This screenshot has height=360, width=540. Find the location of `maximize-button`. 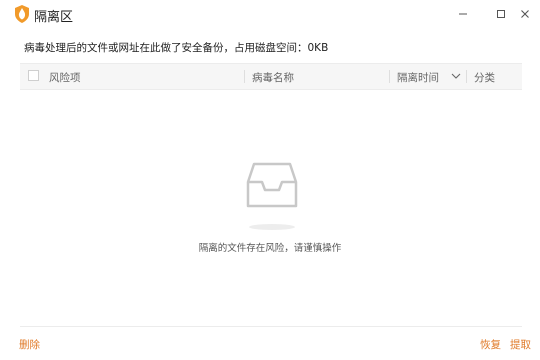

maximize-button is located at coordinates (501, 14).